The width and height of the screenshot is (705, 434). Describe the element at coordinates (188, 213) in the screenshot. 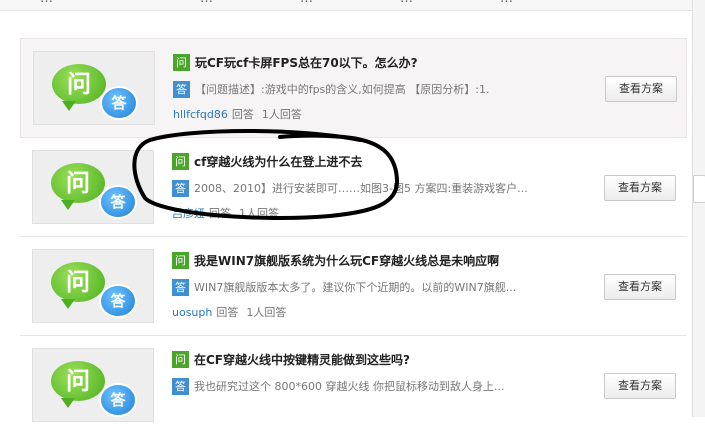

I see `username-link: 吕彦娅` at that location.